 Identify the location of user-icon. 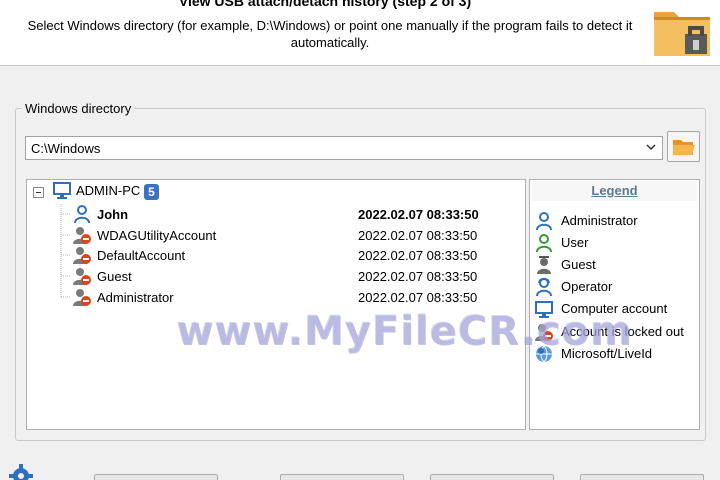
(544, 243).